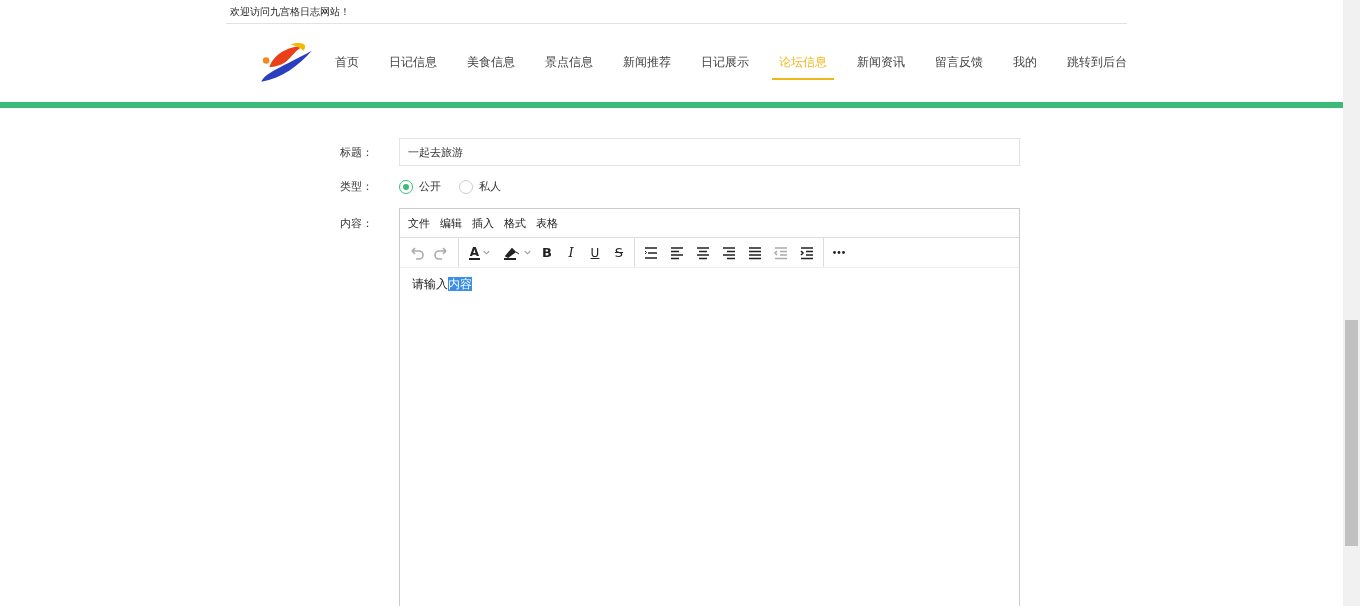  What do you see at coordinates (480, 252) in the screenshot?
I see `text-color-button: A` at bounding box center [480, 252].